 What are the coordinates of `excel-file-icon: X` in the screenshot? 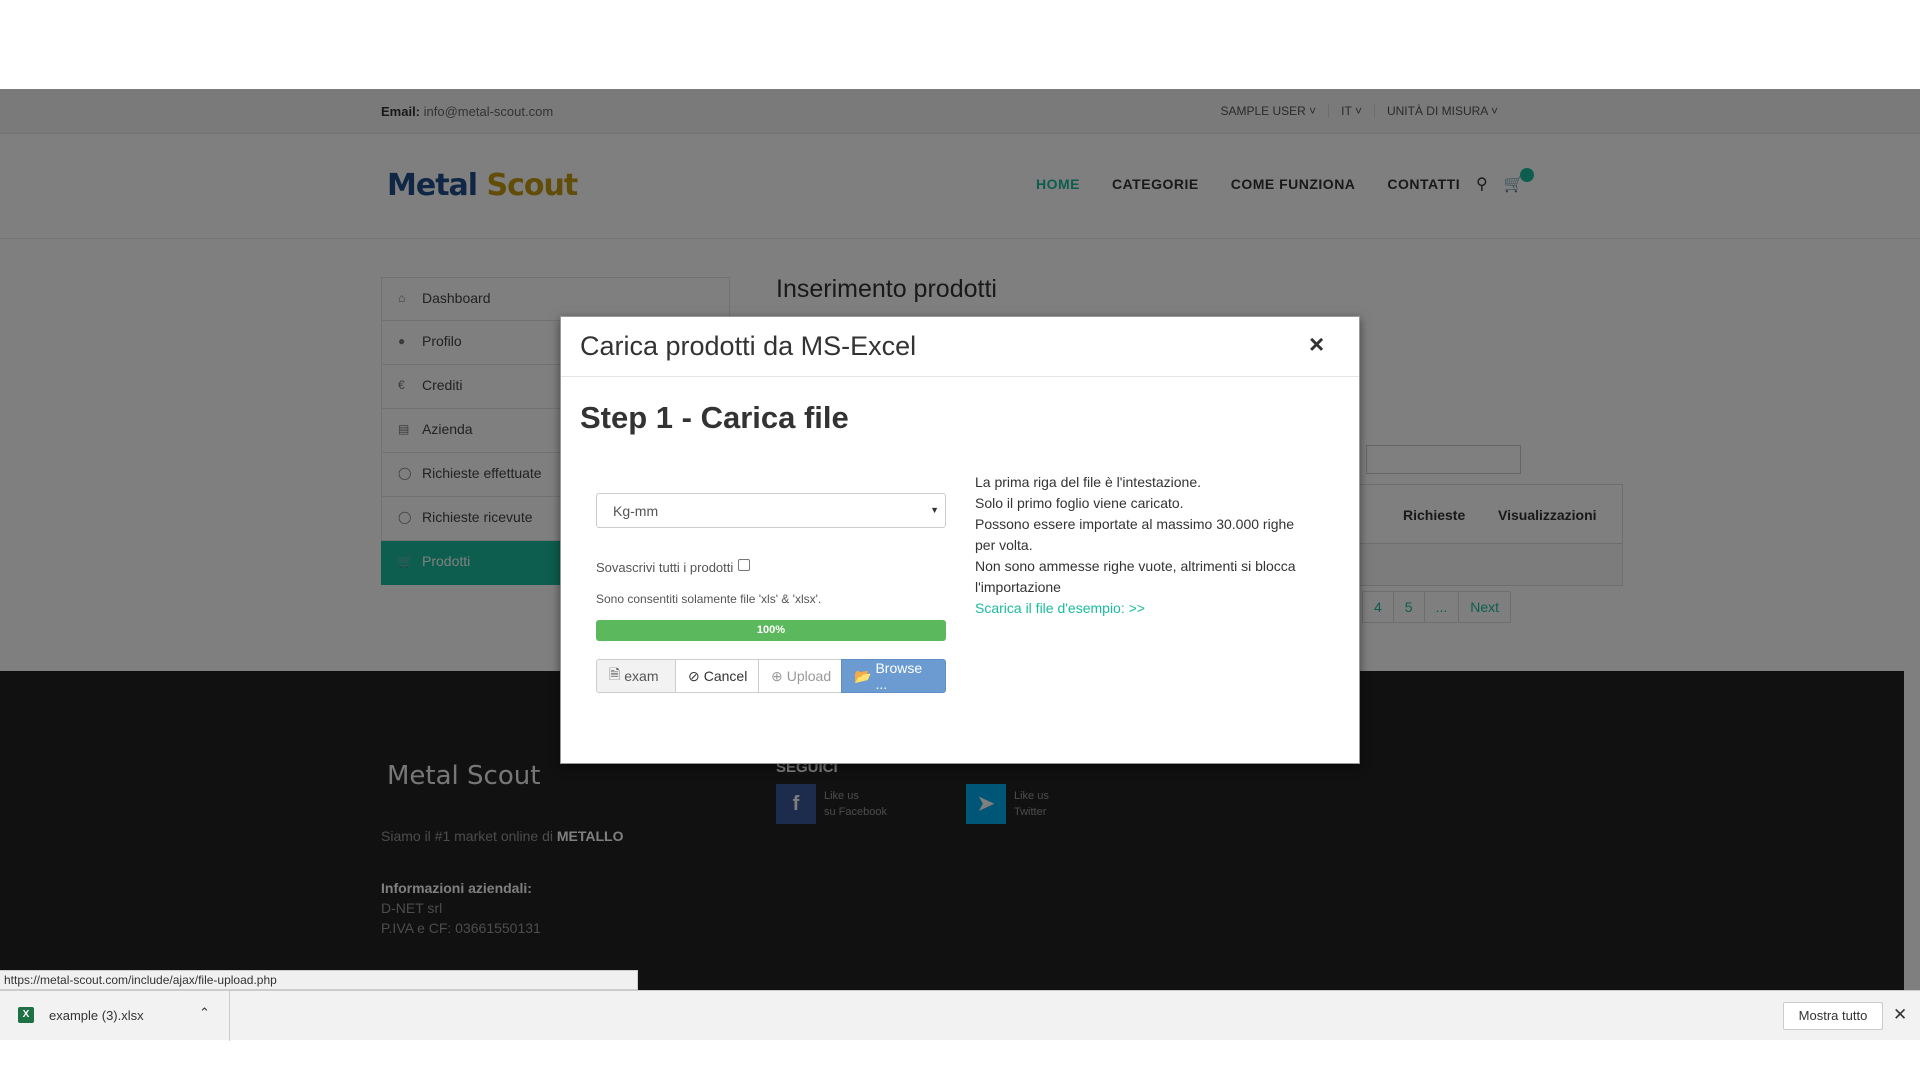 It's located at (26, 1015).